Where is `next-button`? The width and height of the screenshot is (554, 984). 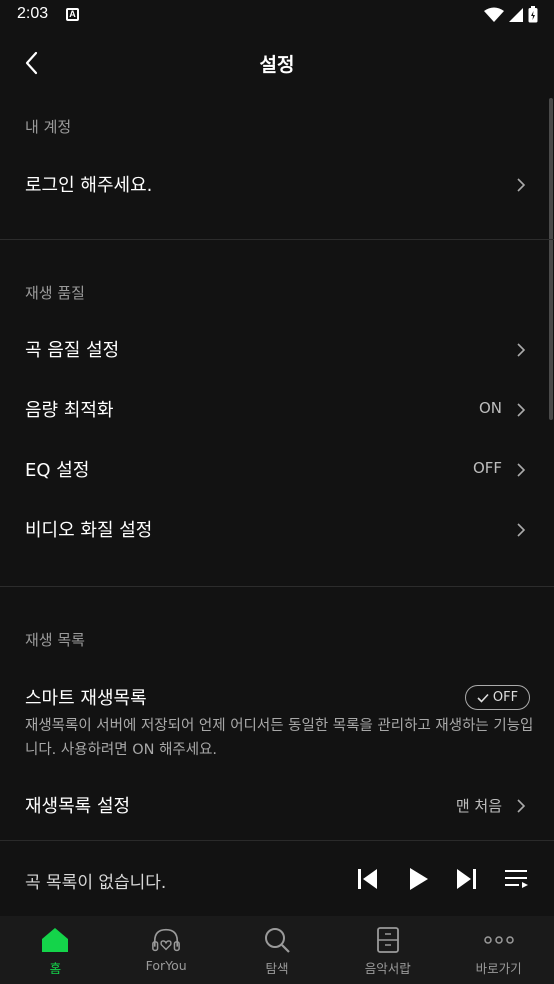 next-button is located at coordinates (466, 879).